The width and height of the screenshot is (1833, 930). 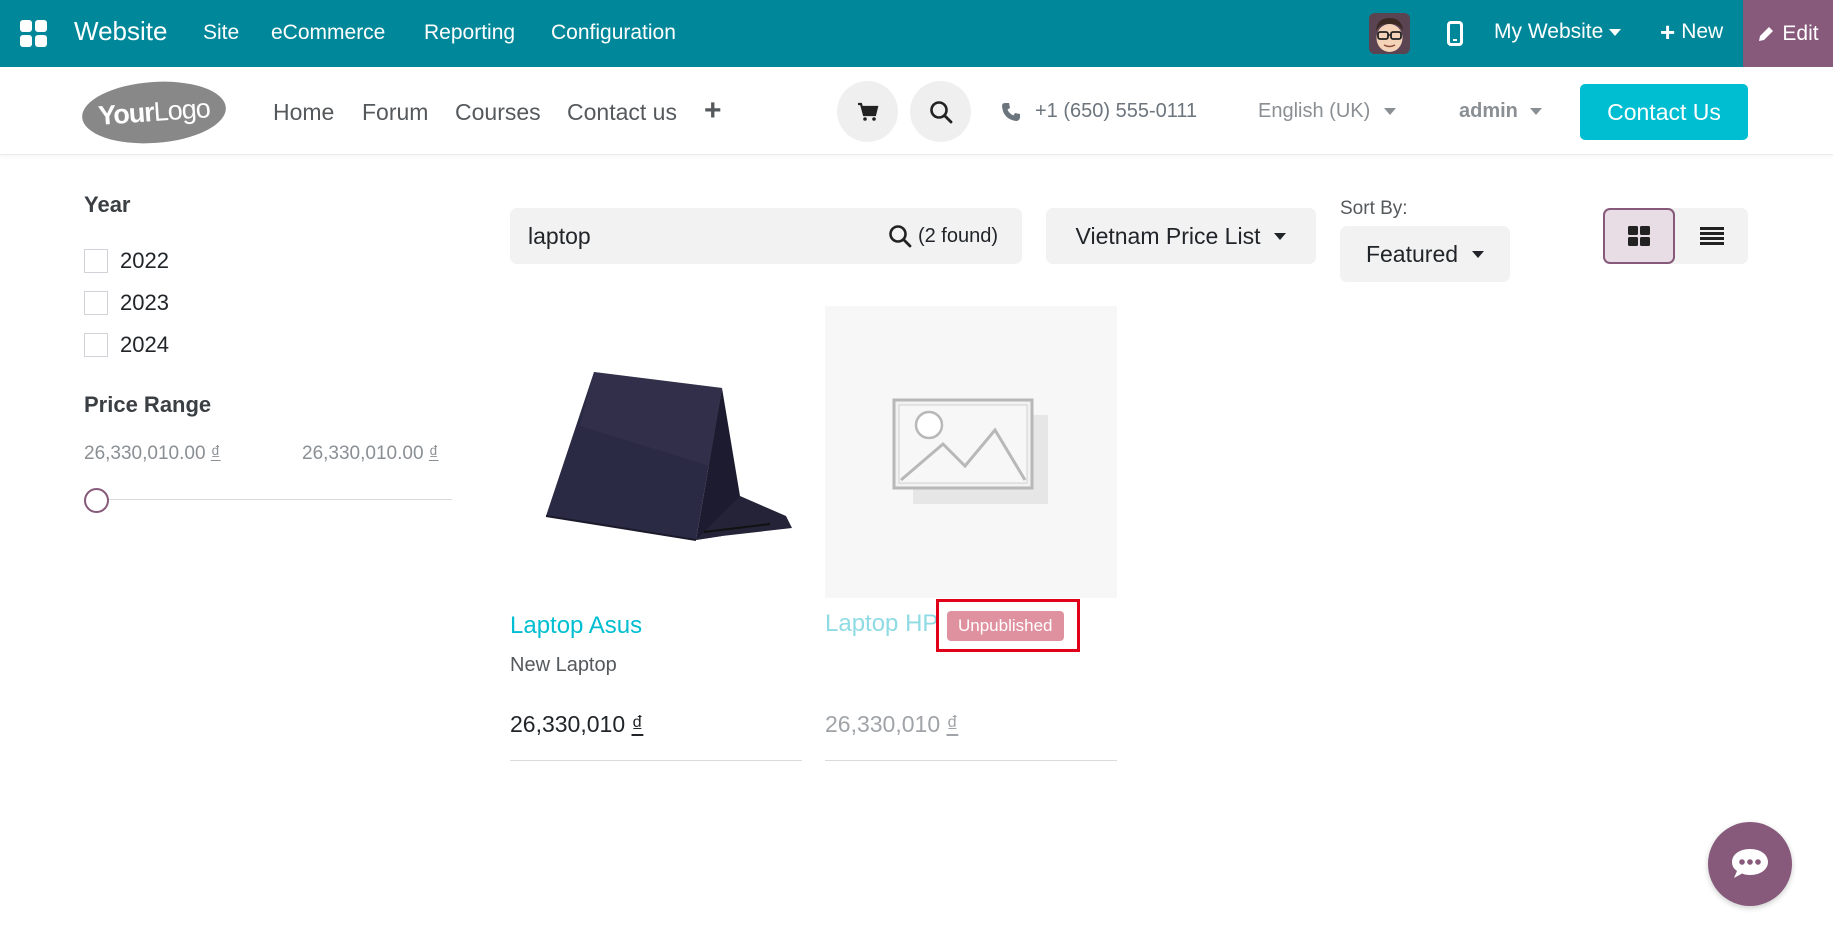 What do you see at coordinates (698, 236) in the screenshot?
I see `product-search-input` at bounding box center [698, 236].